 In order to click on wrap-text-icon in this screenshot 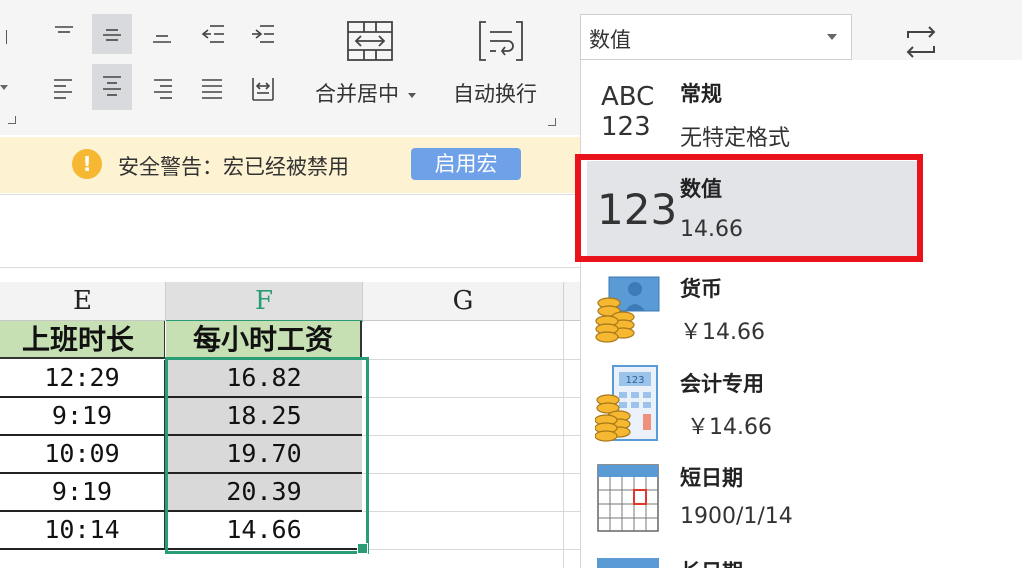, I will do `click(501, 41)`.